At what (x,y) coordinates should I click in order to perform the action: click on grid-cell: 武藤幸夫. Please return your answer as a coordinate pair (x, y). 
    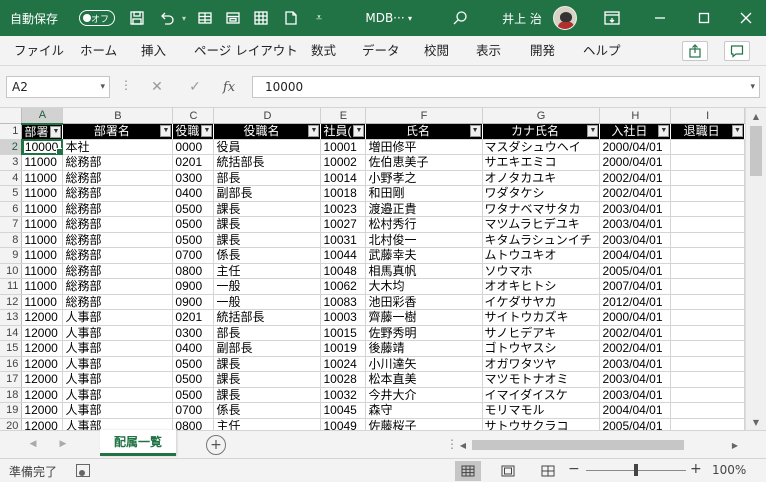
    Looking at the image, I should click on (424, 255).